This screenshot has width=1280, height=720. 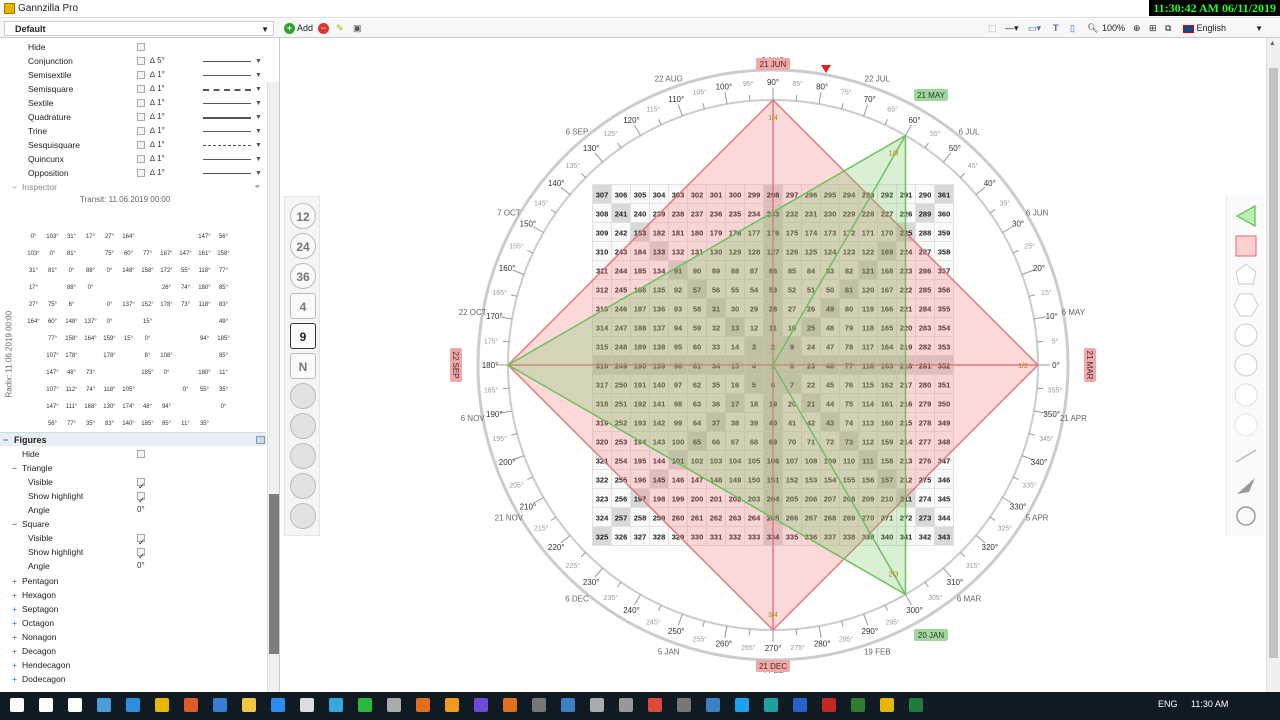 What do you see at coordinates (133, 609) in the screenshot?
I see `figure-row: + Septagon` at bounding box center [133, 609].